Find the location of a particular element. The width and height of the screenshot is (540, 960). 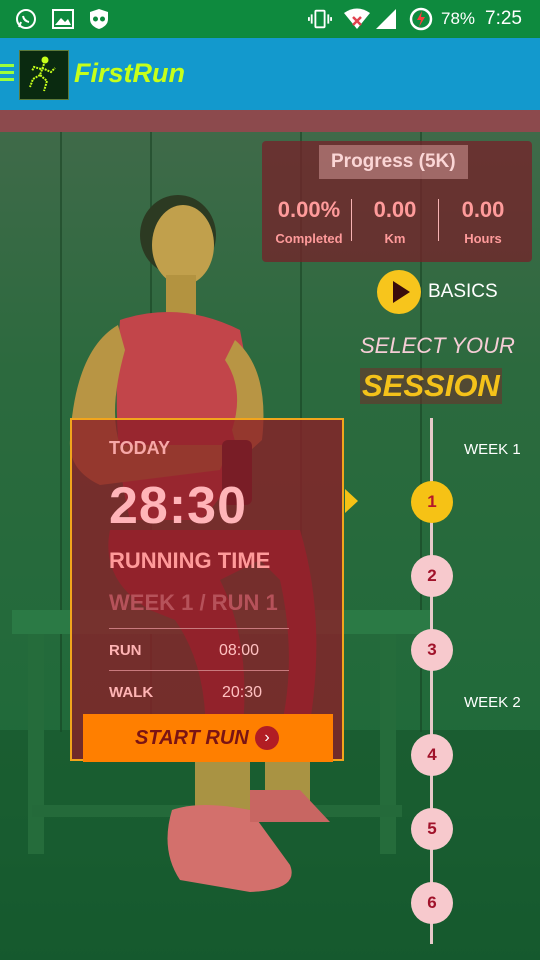

select-your-heading: SELECT YOUR is located at coordinates (437, 345).